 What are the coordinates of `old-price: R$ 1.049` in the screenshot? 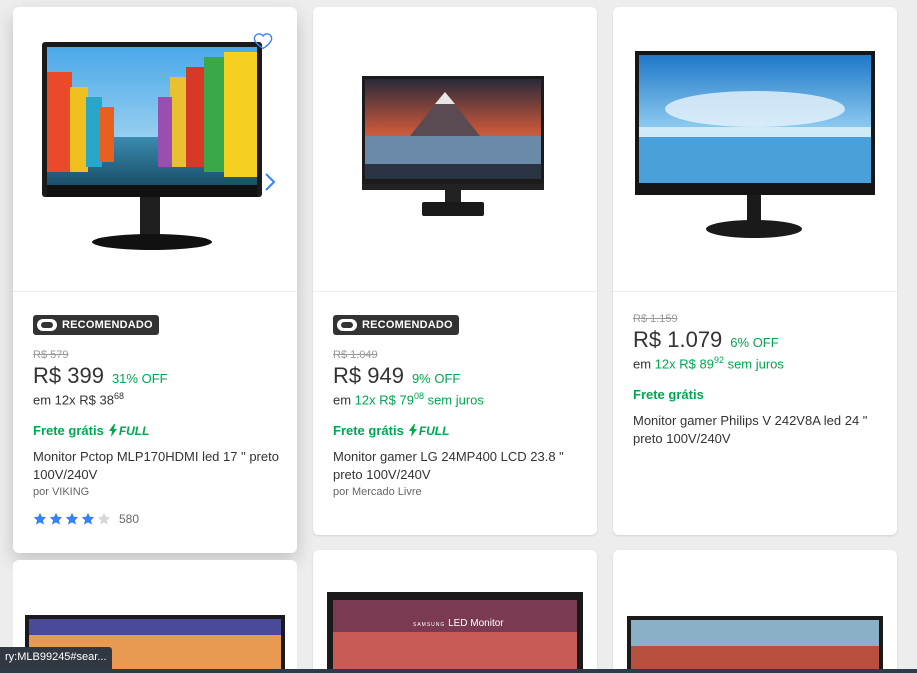 It's located at (355, 355).